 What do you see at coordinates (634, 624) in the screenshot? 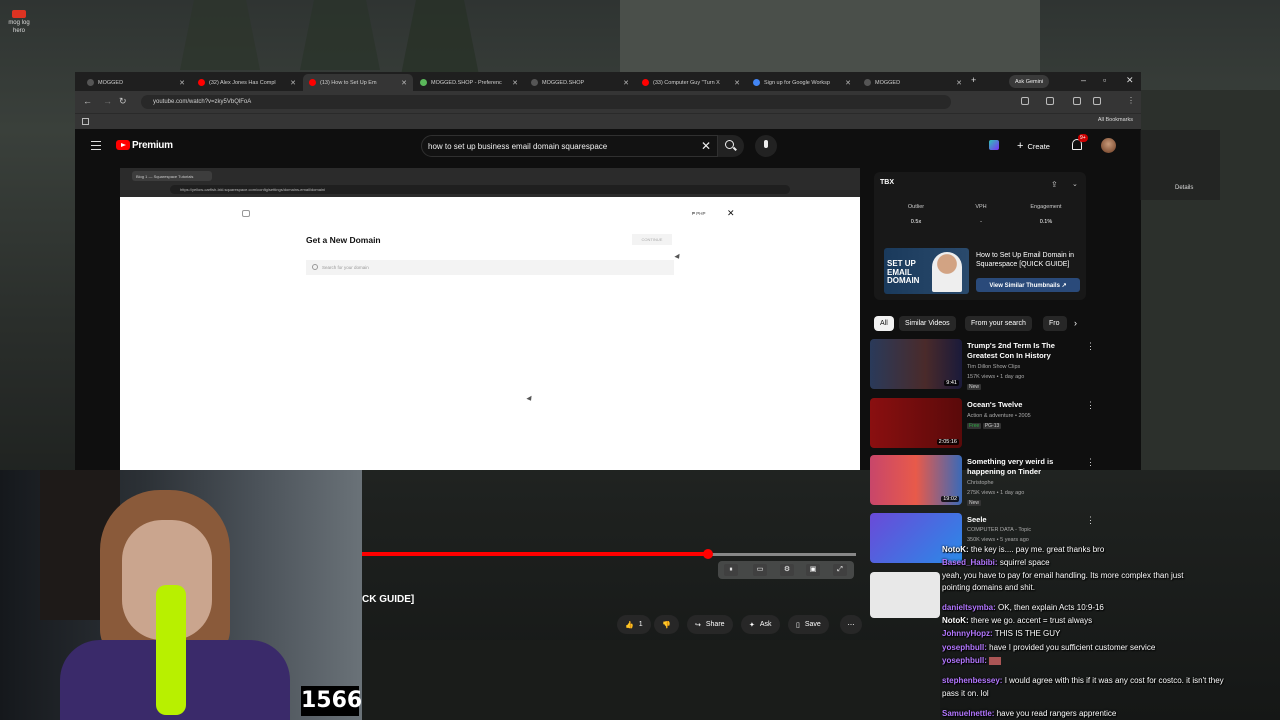
I see `like-button: 👍 1` at bounding box center [634, 624].